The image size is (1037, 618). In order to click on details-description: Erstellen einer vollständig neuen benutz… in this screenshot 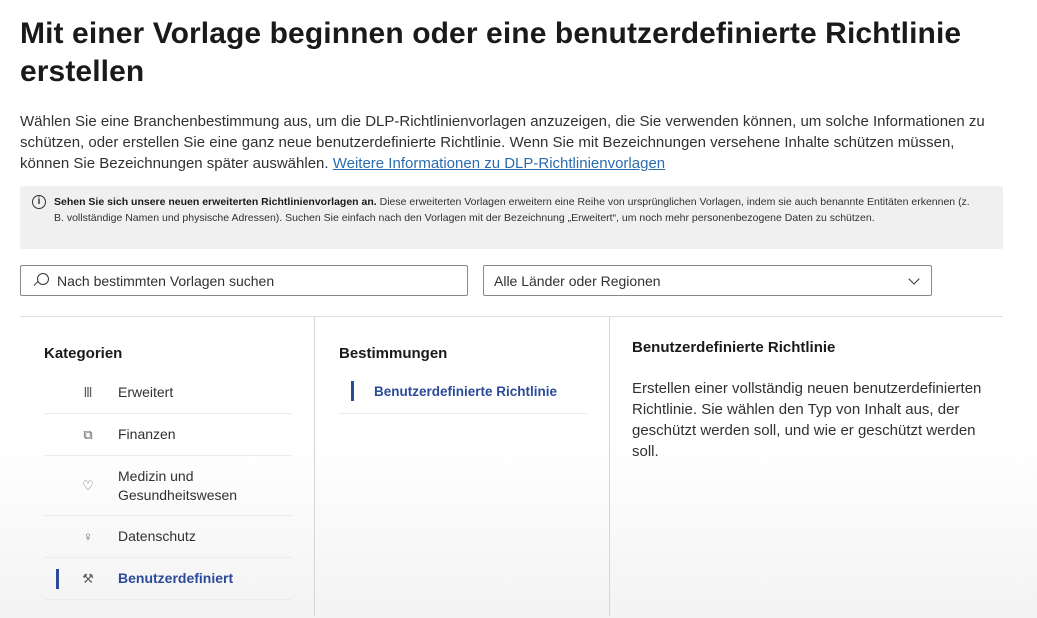, I will do `click(807, 420)`.